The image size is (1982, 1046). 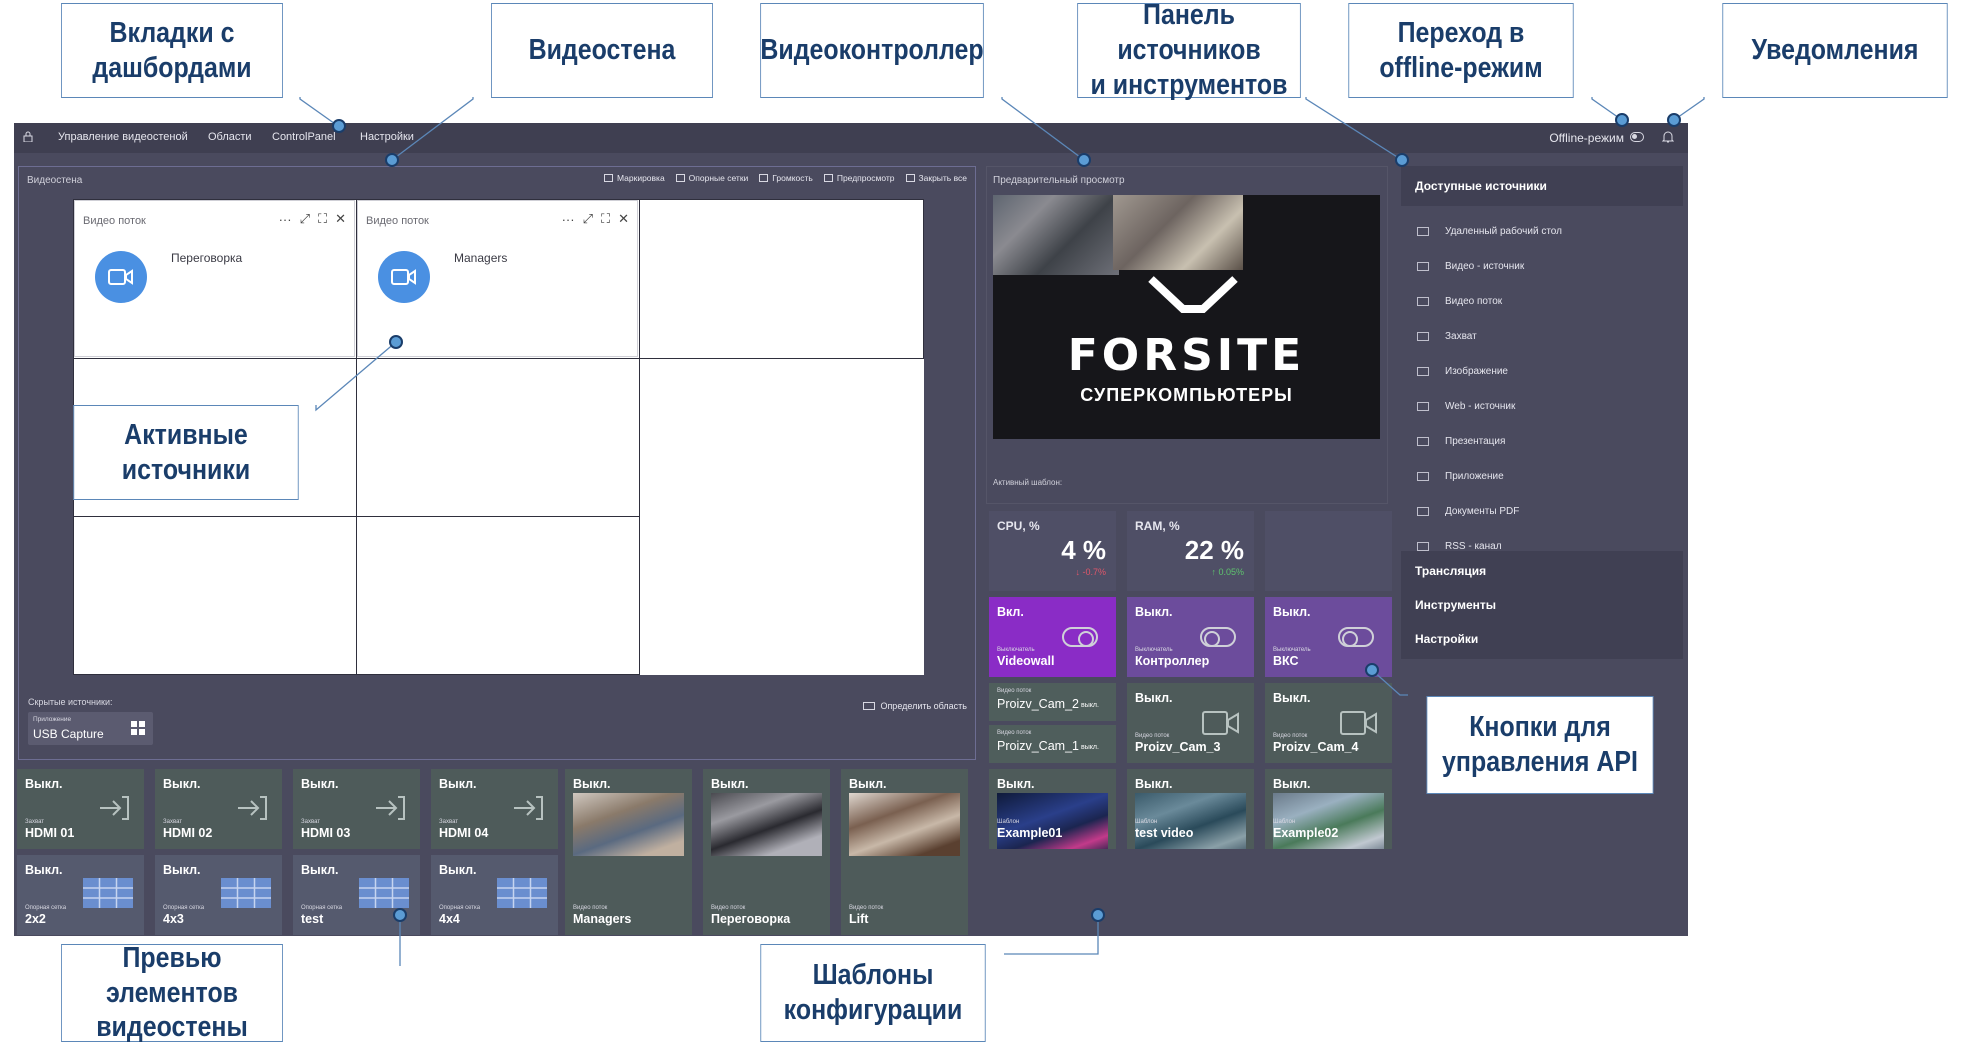 I want to click on capture-tile: Выкл. Захват HDMI 03, so click(x=356, y=809).